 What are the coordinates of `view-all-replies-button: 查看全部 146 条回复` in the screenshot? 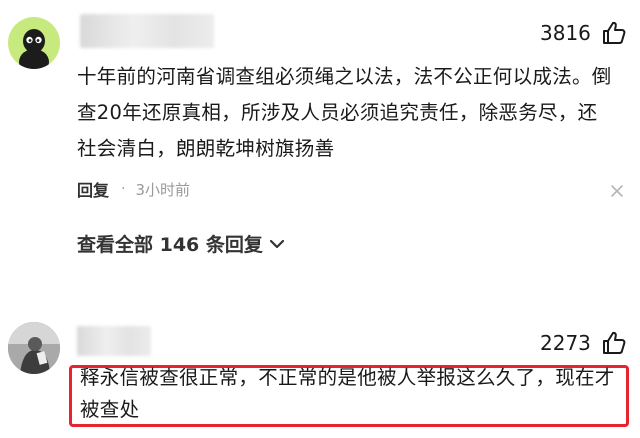 It's located at (181, 243).